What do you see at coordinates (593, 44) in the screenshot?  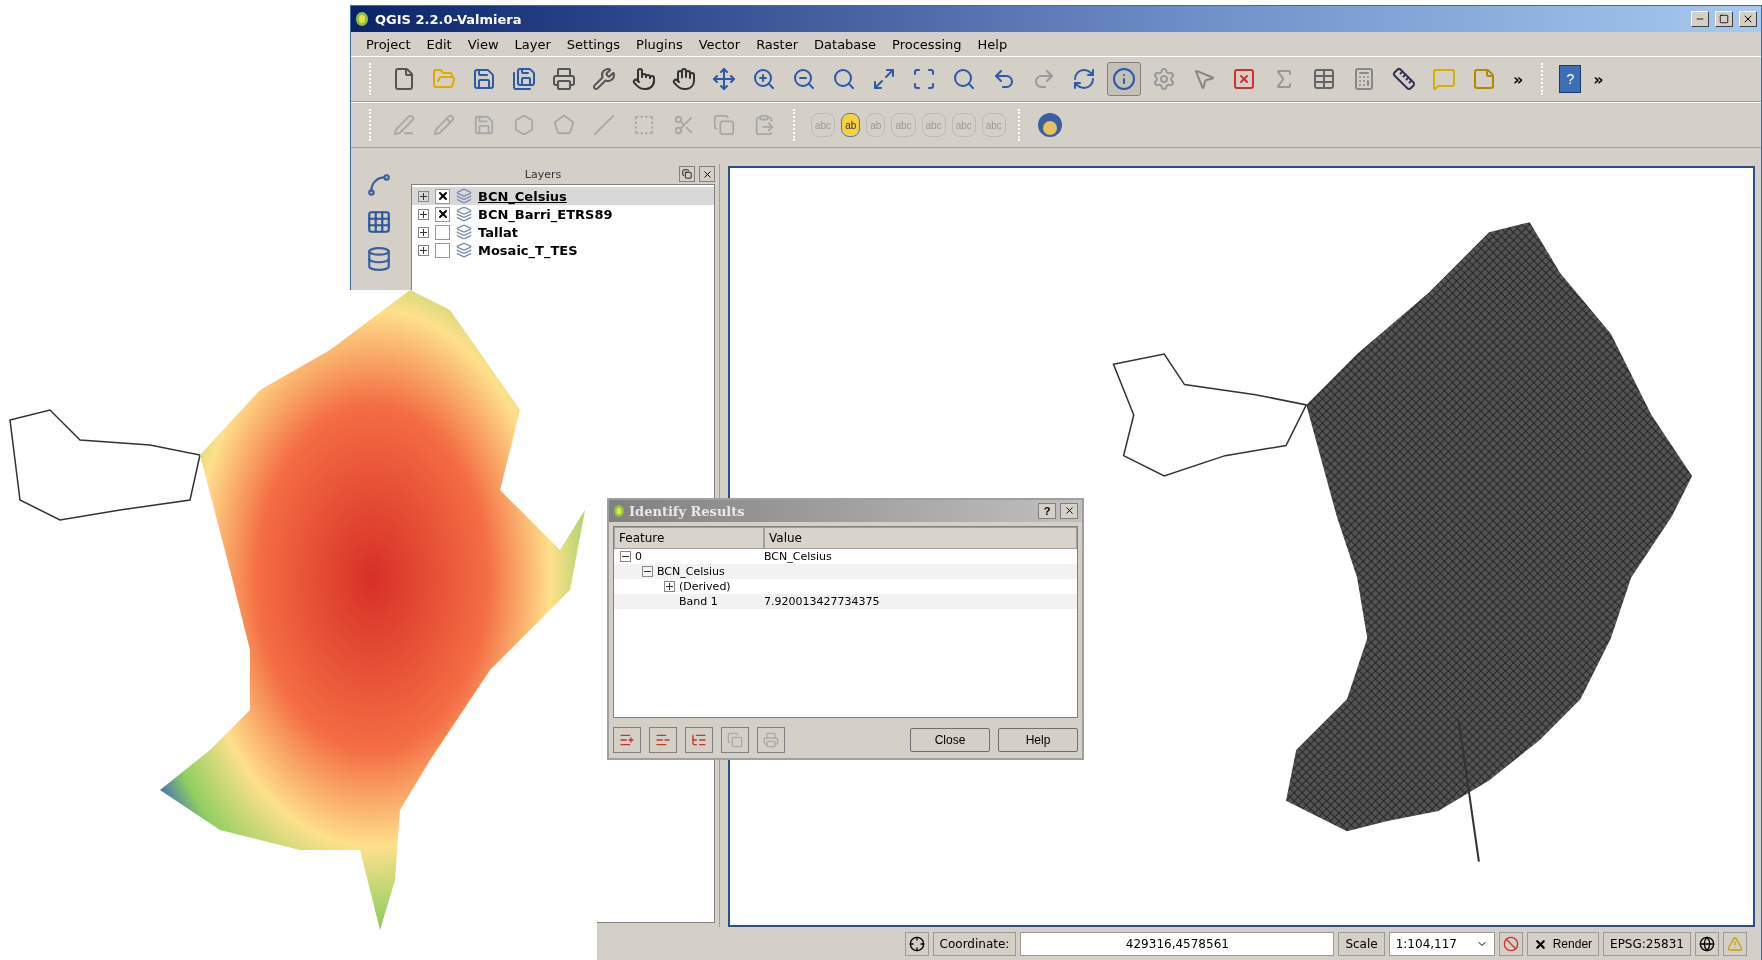 I see `menu-item: Settings` at bounding box center [593, 44].